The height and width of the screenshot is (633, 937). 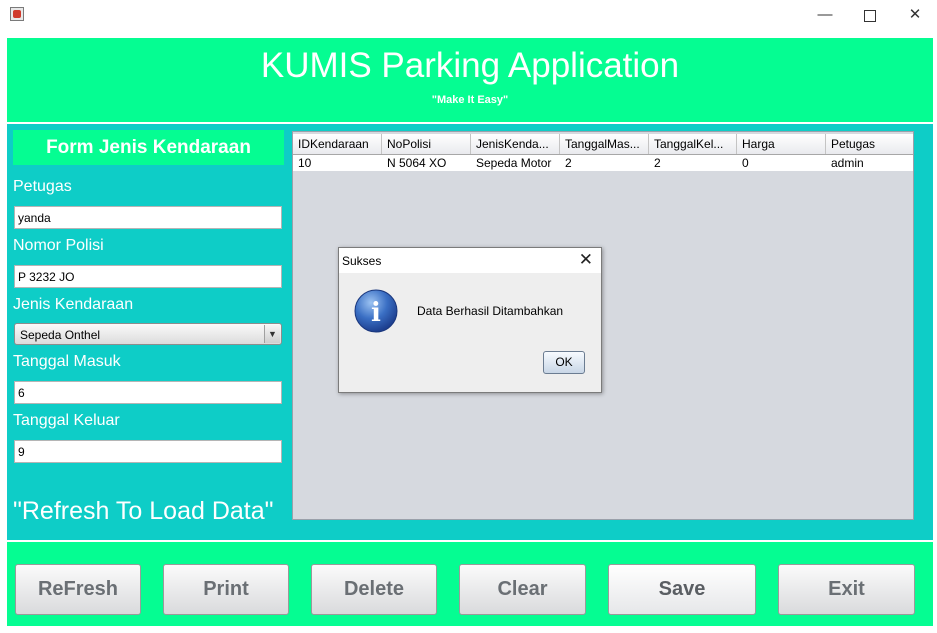 I want to click on app-header: KUMIS Parking Application "Make It Easy", so click(x=470, y=80).